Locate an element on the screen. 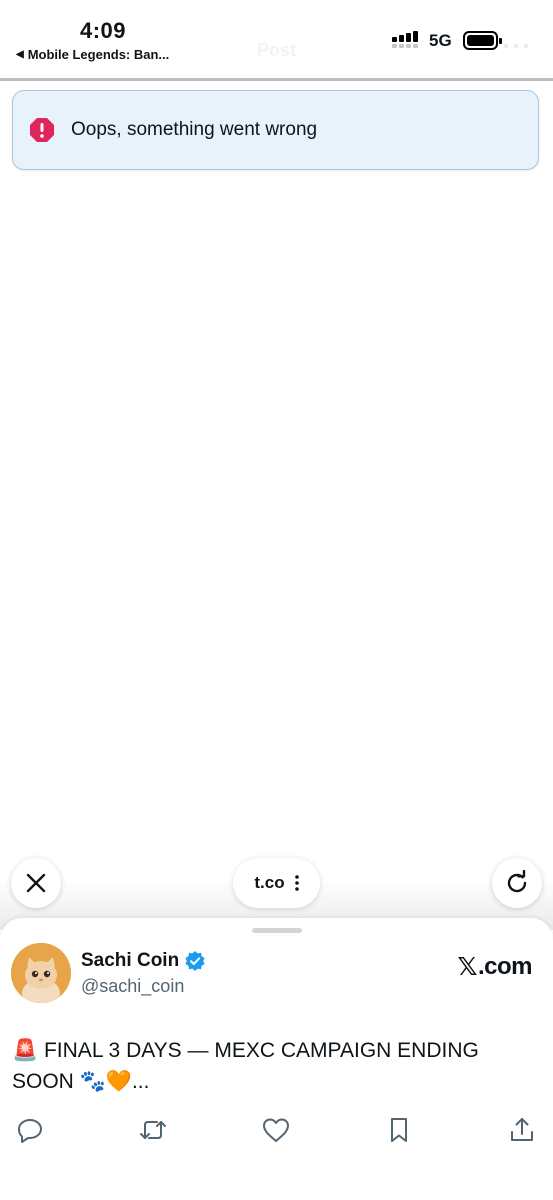 The width and height of the screenshot is (553, 1200). display-name: Sachi Coin is located at coordinates (143, 961).